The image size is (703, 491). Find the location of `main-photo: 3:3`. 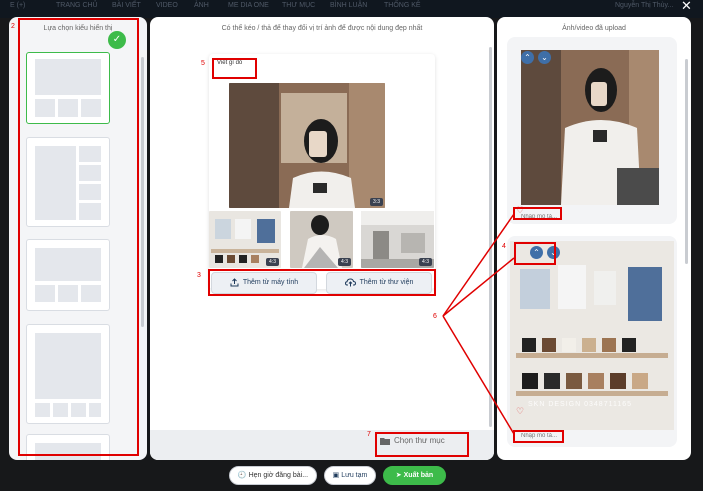

main-photo: 3:3 is located at coordinates (307, 145).